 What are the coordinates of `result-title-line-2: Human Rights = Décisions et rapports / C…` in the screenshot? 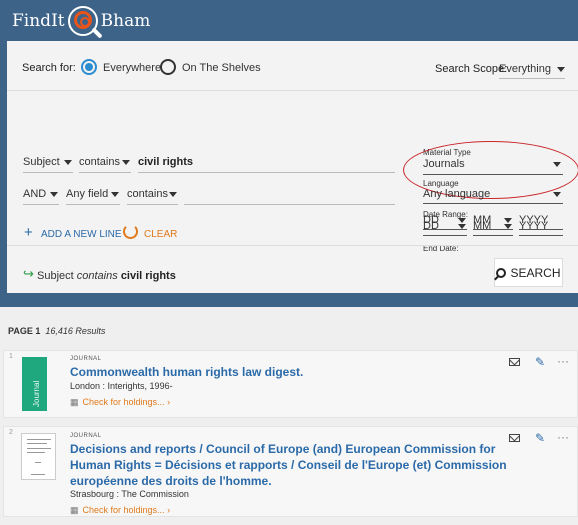 It's located at (288, 465).